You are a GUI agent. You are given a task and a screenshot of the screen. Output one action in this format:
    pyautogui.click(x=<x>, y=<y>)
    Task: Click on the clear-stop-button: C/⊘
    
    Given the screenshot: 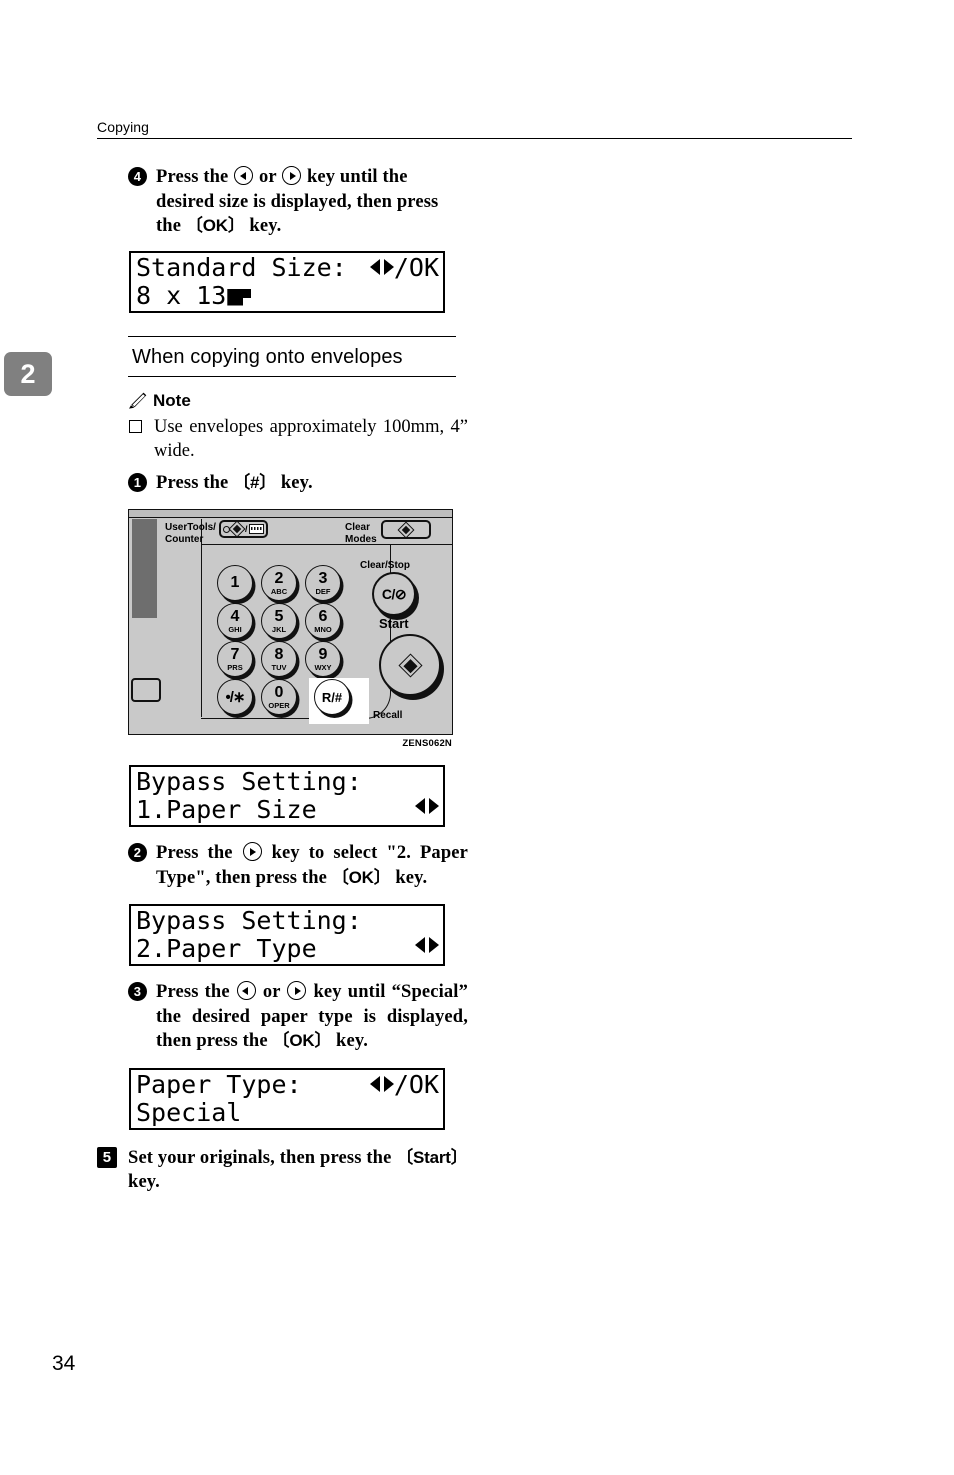 What is the action you would take?
    pyautogui.click(x=394, y=594)
    